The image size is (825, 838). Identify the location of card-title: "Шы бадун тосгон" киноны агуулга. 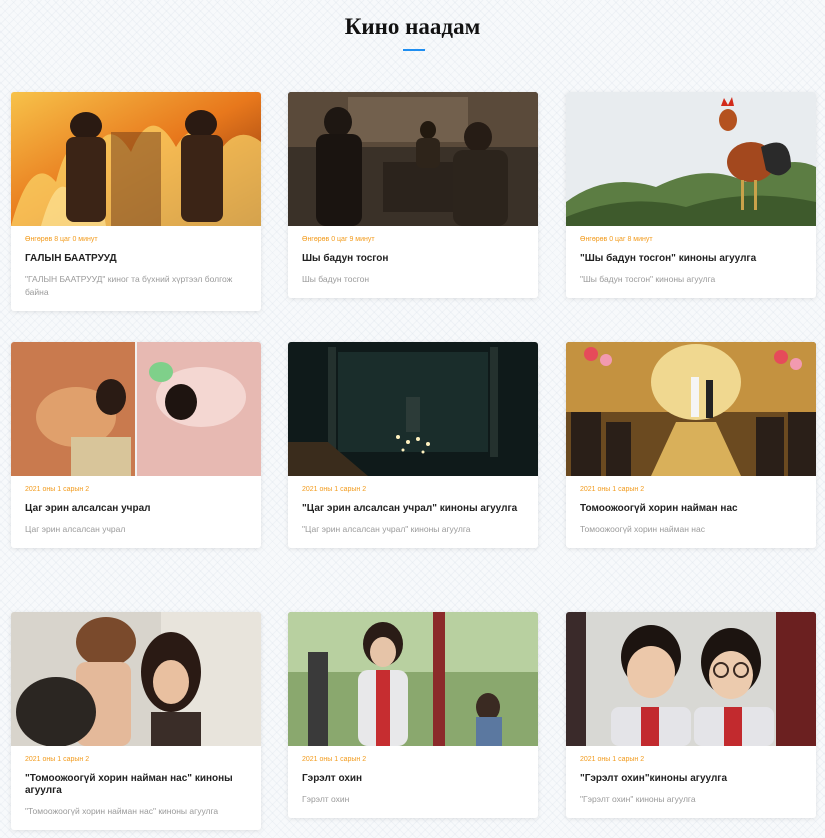
(691, 259).